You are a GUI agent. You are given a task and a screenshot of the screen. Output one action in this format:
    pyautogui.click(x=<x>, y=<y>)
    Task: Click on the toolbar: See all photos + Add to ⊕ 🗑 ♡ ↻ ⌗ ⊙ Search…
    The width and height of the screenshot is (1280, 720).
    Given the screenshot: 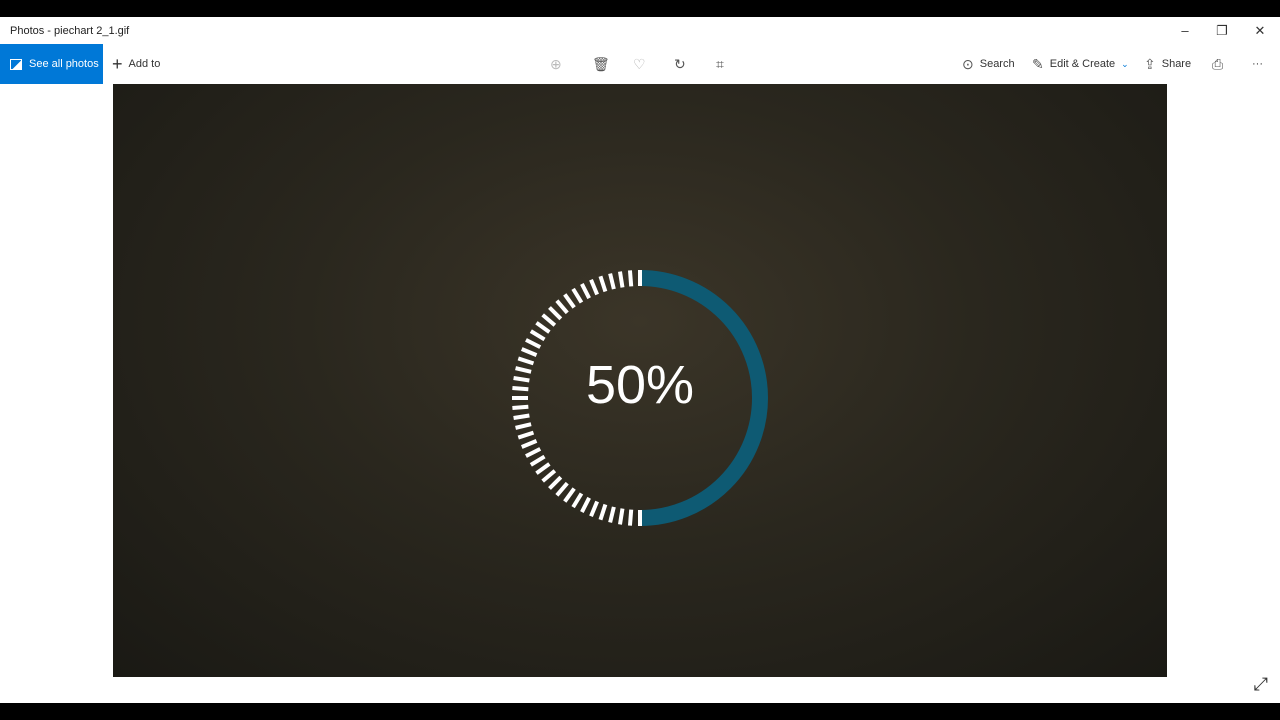 What is the action you would take?
    pyautogui.click(x=640, y=64)
    